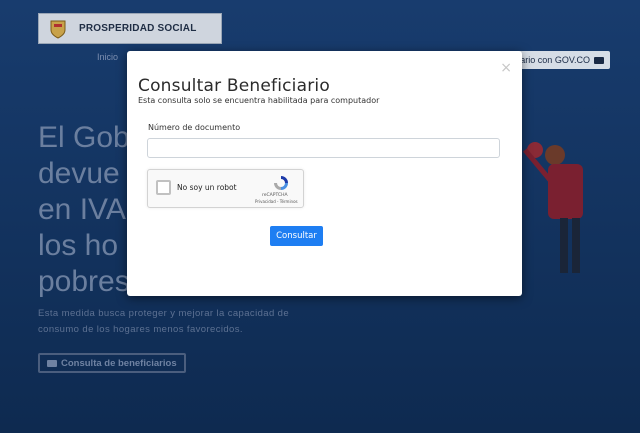  I want to click on modal-title: Consultar Beneficiario, so click(234, 86).